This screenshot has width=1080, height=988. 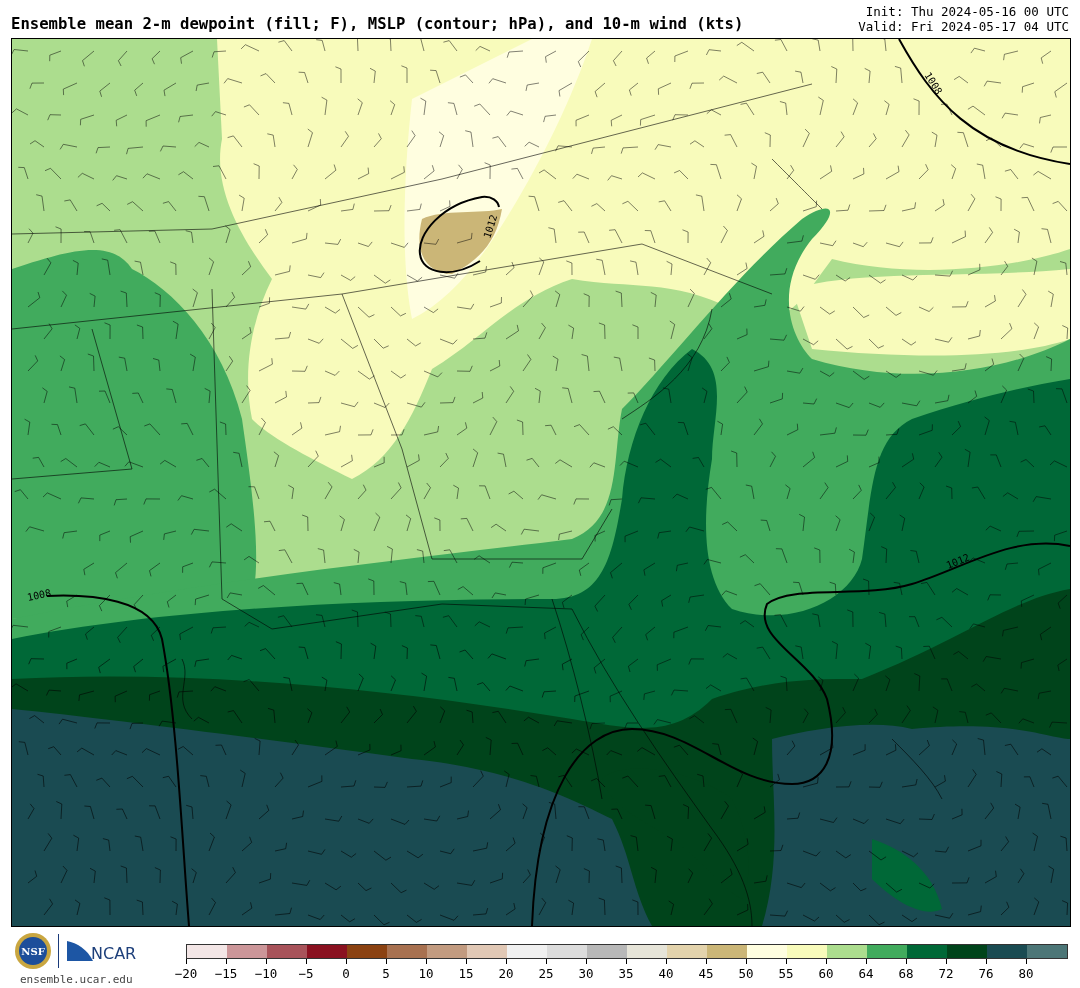 I want to click on colorbar-tick-label: 25, so click(x=546, y=970).